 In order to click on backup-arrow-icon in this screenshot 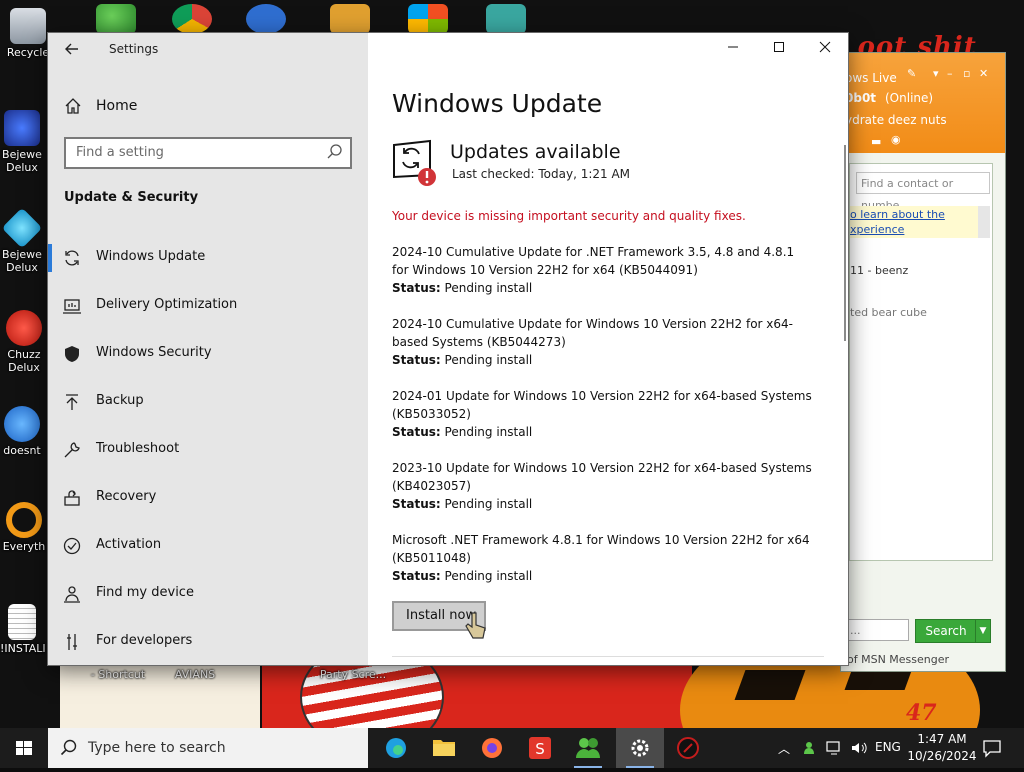, I will do `click(72, 402)`.